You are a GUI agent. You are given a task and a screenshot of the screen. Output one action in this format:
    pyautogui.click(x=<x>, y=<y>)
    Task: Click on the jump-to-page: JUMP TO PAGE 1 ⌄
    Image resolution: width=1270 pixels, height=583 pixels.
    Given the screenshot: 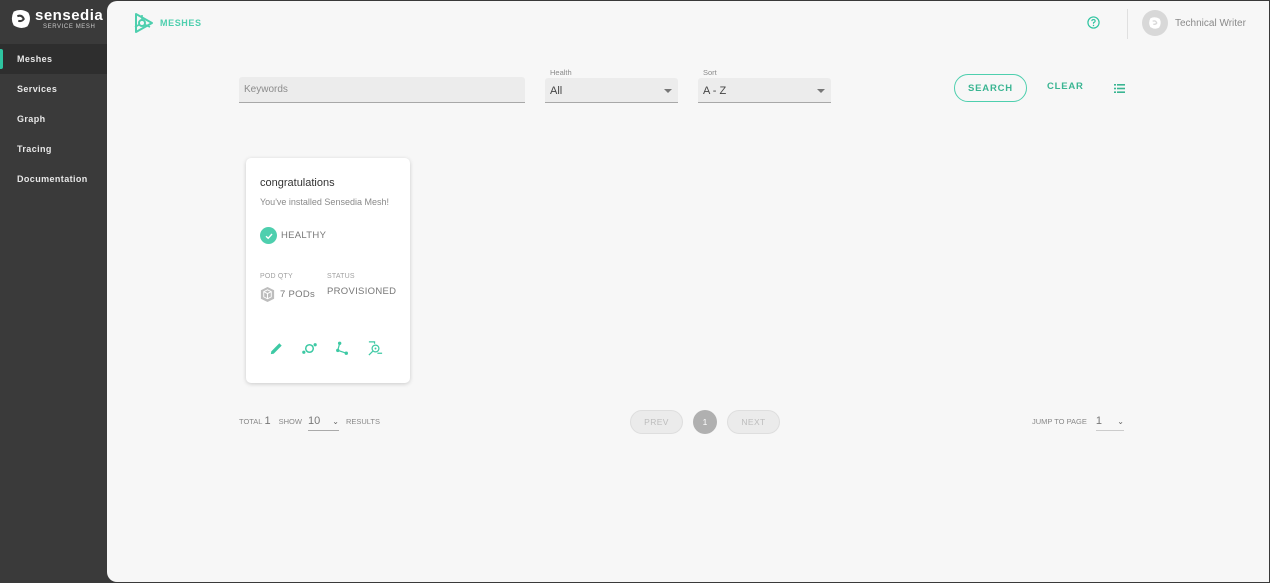 What is the action you would take?
    pyautogui.click(x=1078, y=423)
    